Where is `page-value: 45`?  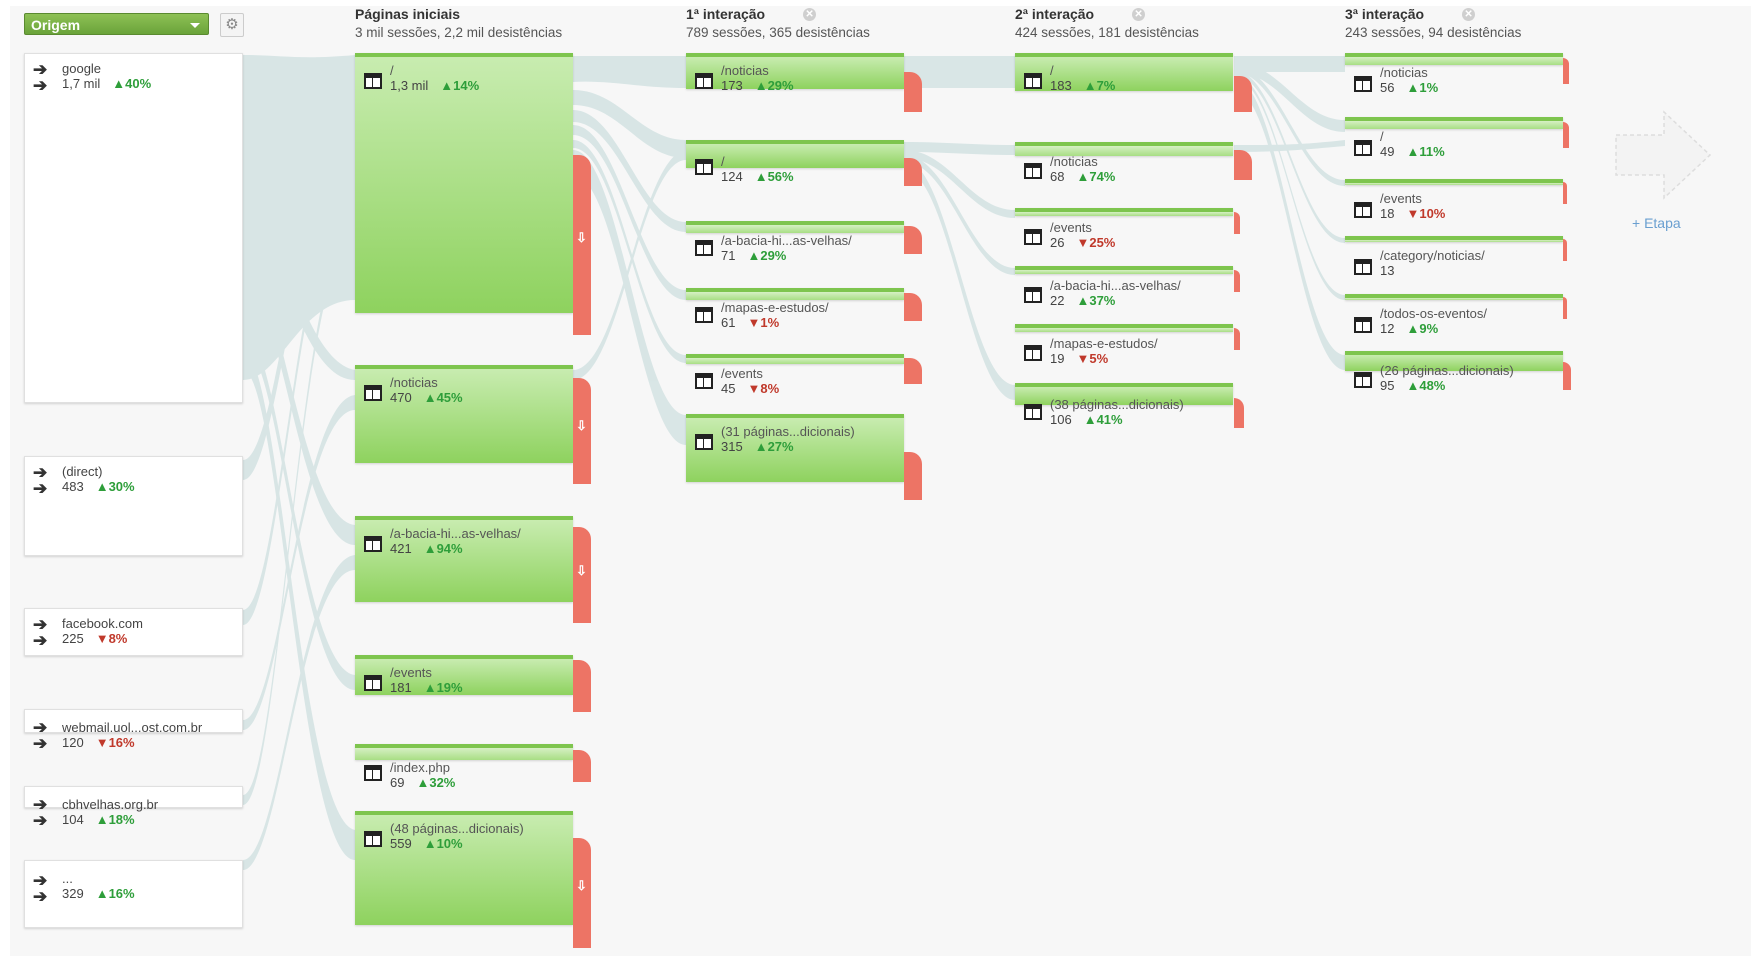 page-value: 45 is located at coordinates (728, 388).